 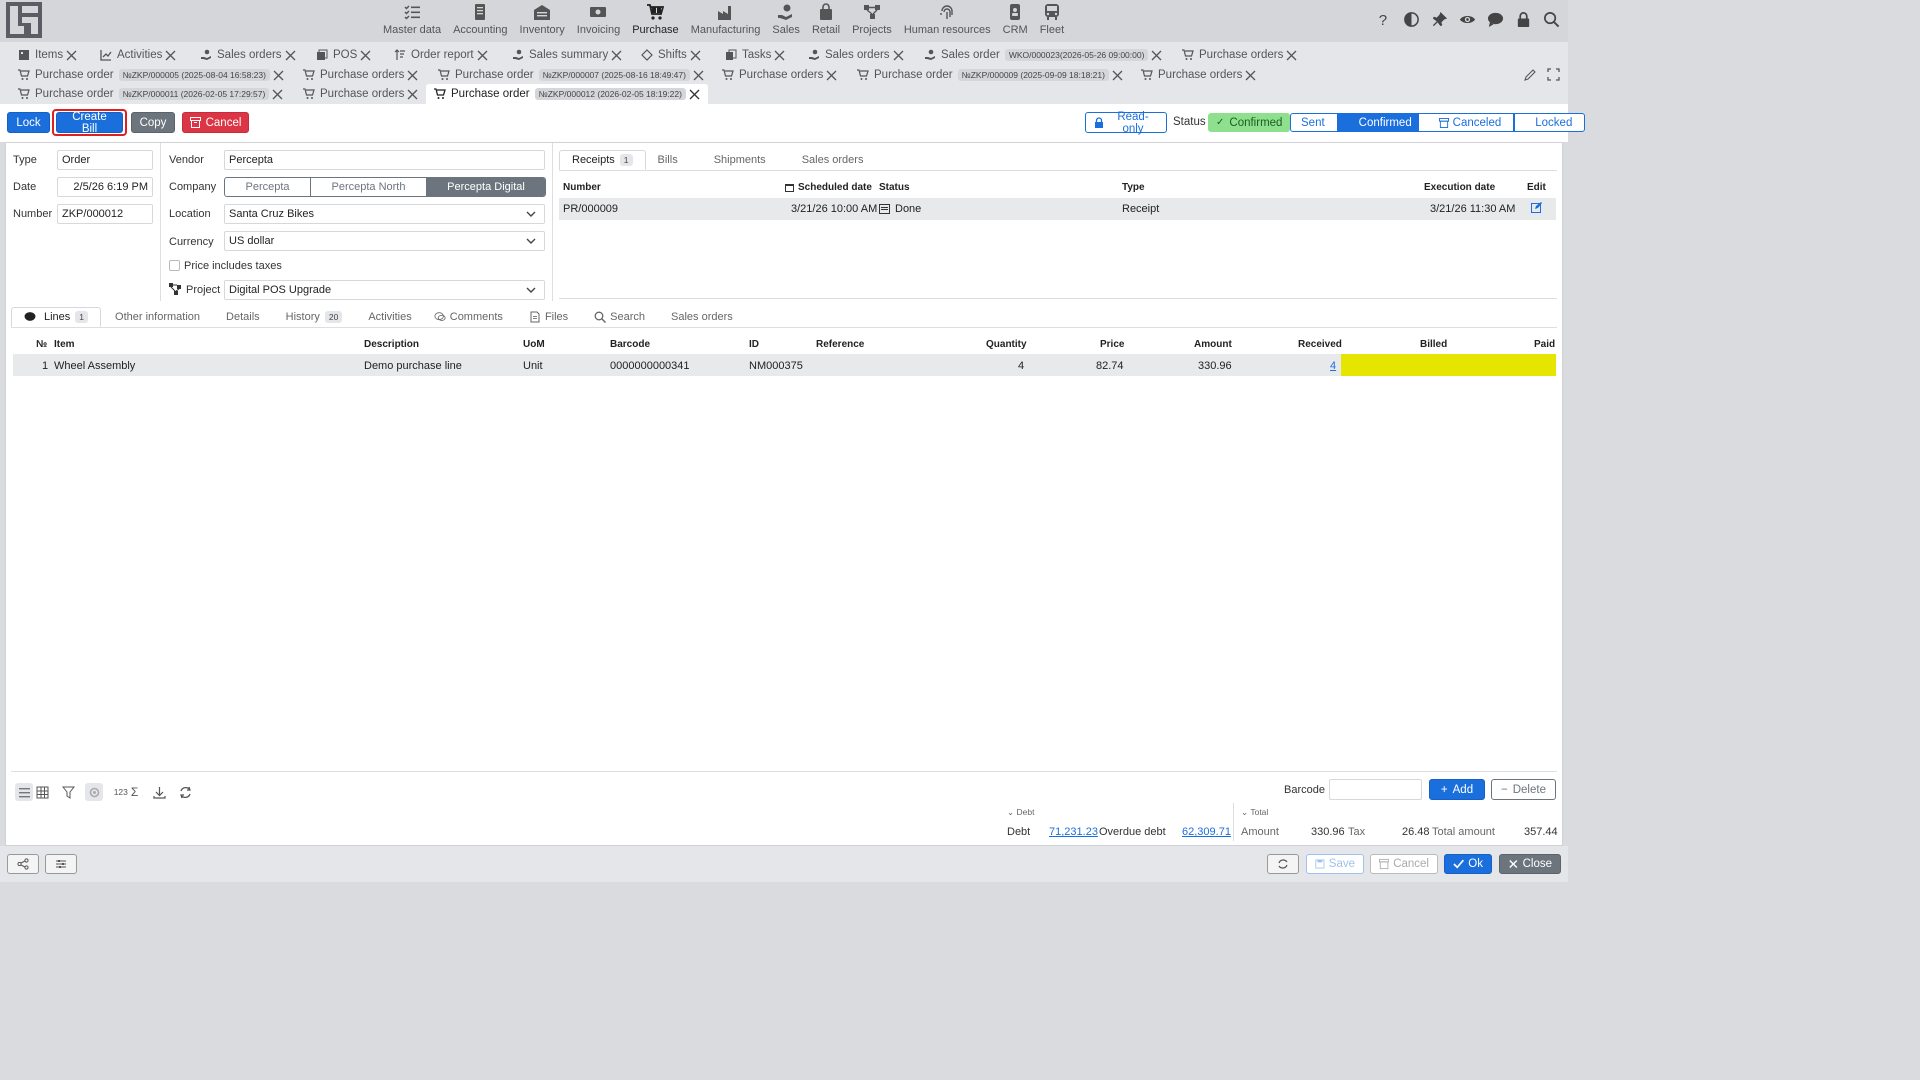 I want to click on filter-icon, so click(x=68, y=792).